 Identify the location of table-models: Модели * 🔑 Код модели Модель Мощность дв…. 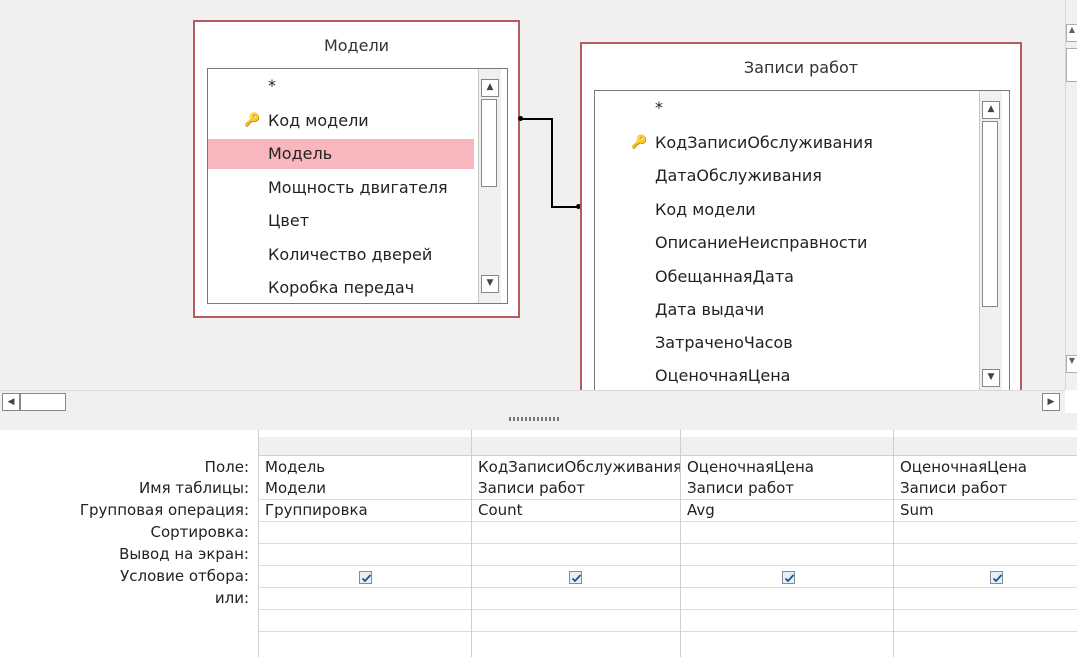
(356, 169).